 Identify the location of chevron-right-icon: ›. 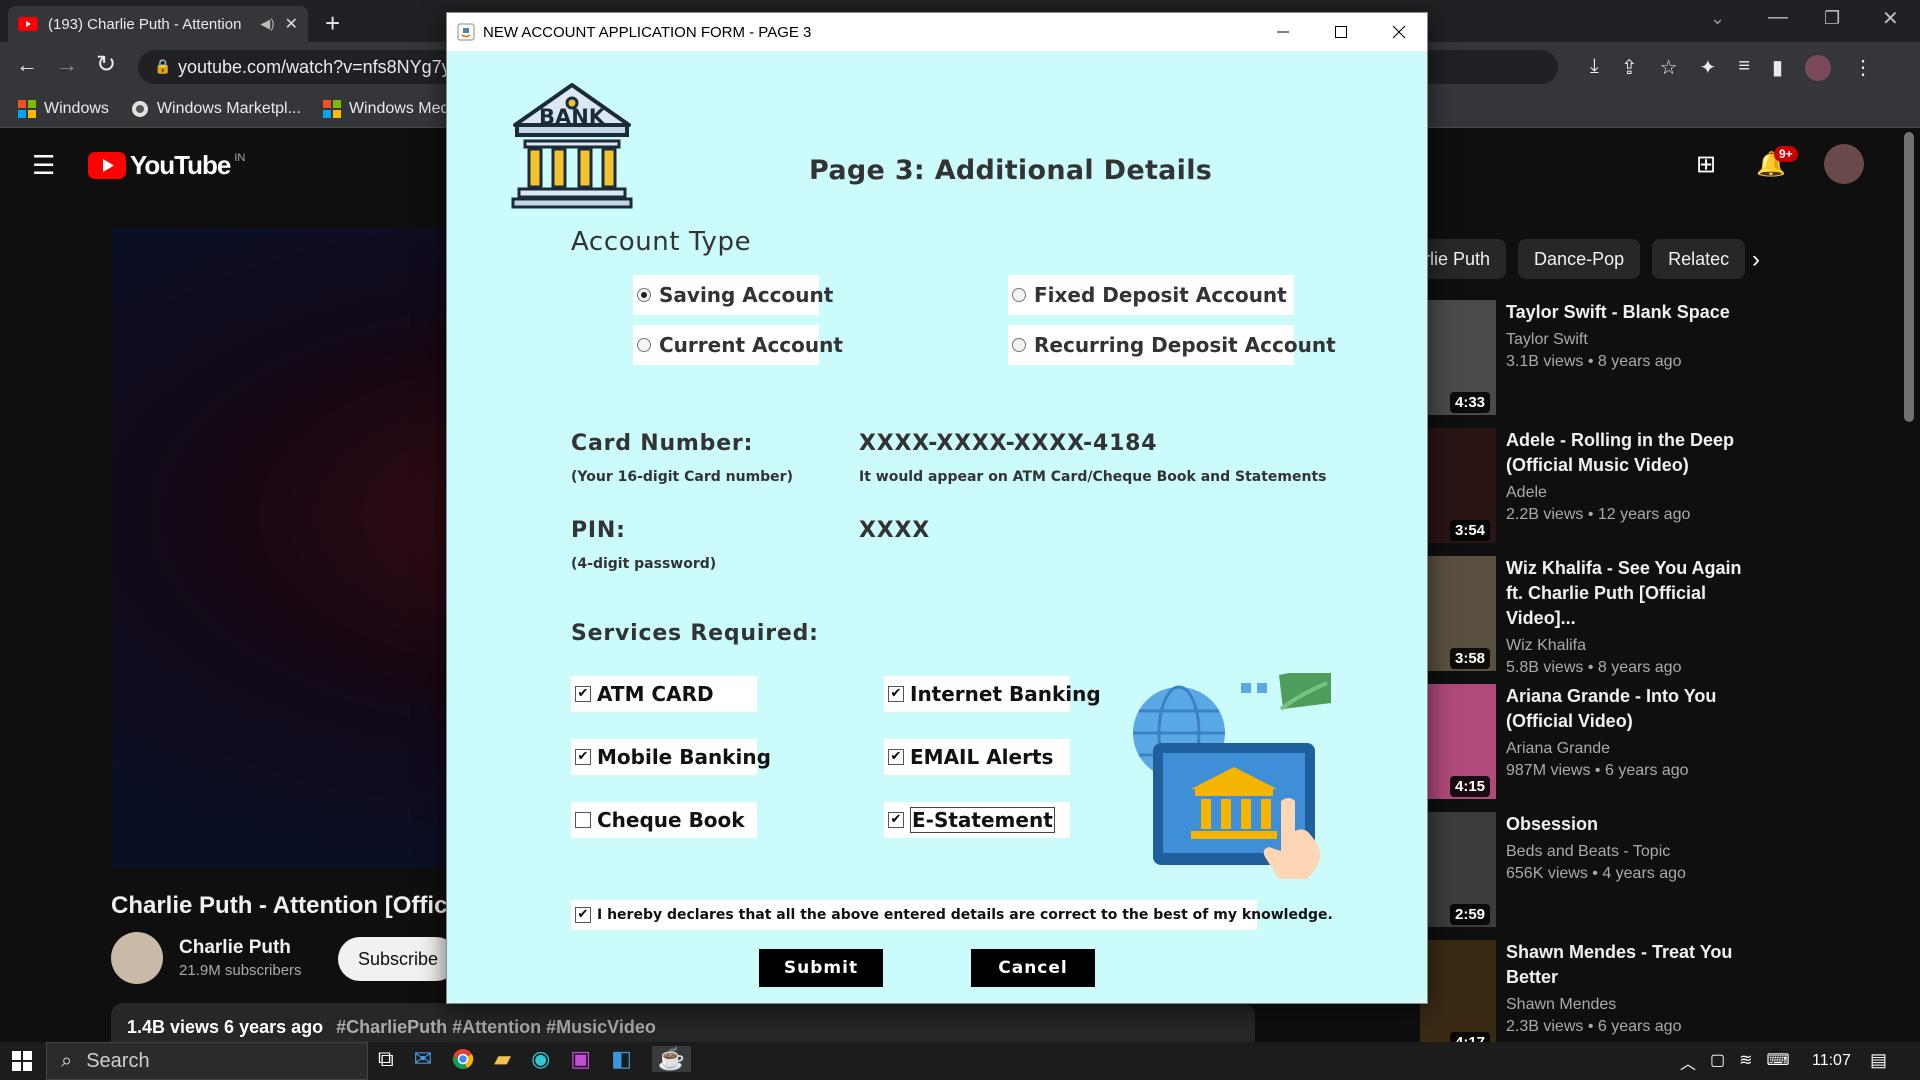
(1756, 260).